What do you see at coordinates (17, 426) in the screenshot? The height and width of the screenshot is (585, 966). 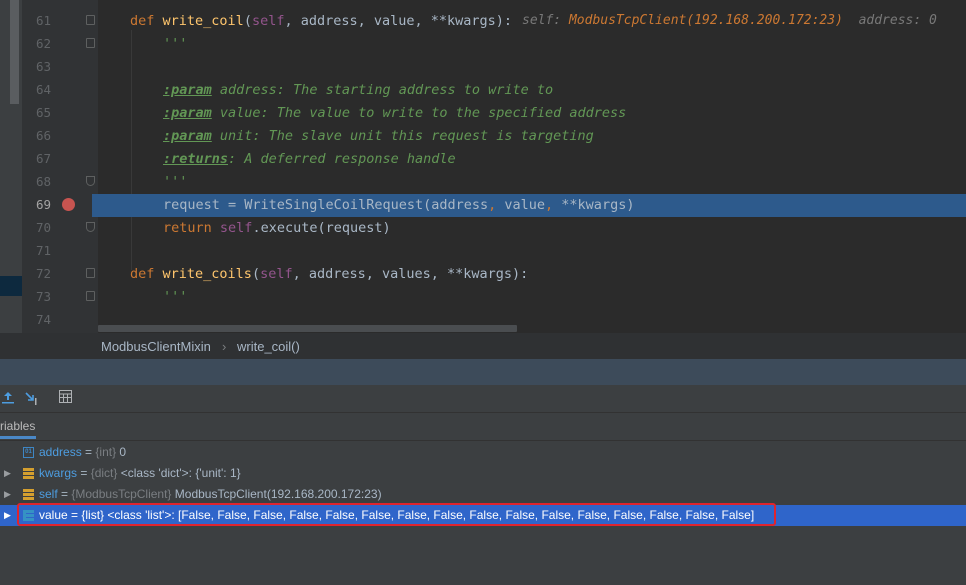 I see `tab-variables: riables` at bounding box center [17, 426].